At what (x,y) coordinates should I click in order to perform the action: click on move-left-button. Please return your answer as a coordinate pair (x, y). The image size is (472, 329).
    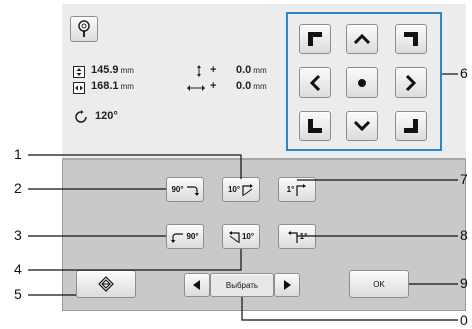
    Looking at the image, I should click on (315, 82).